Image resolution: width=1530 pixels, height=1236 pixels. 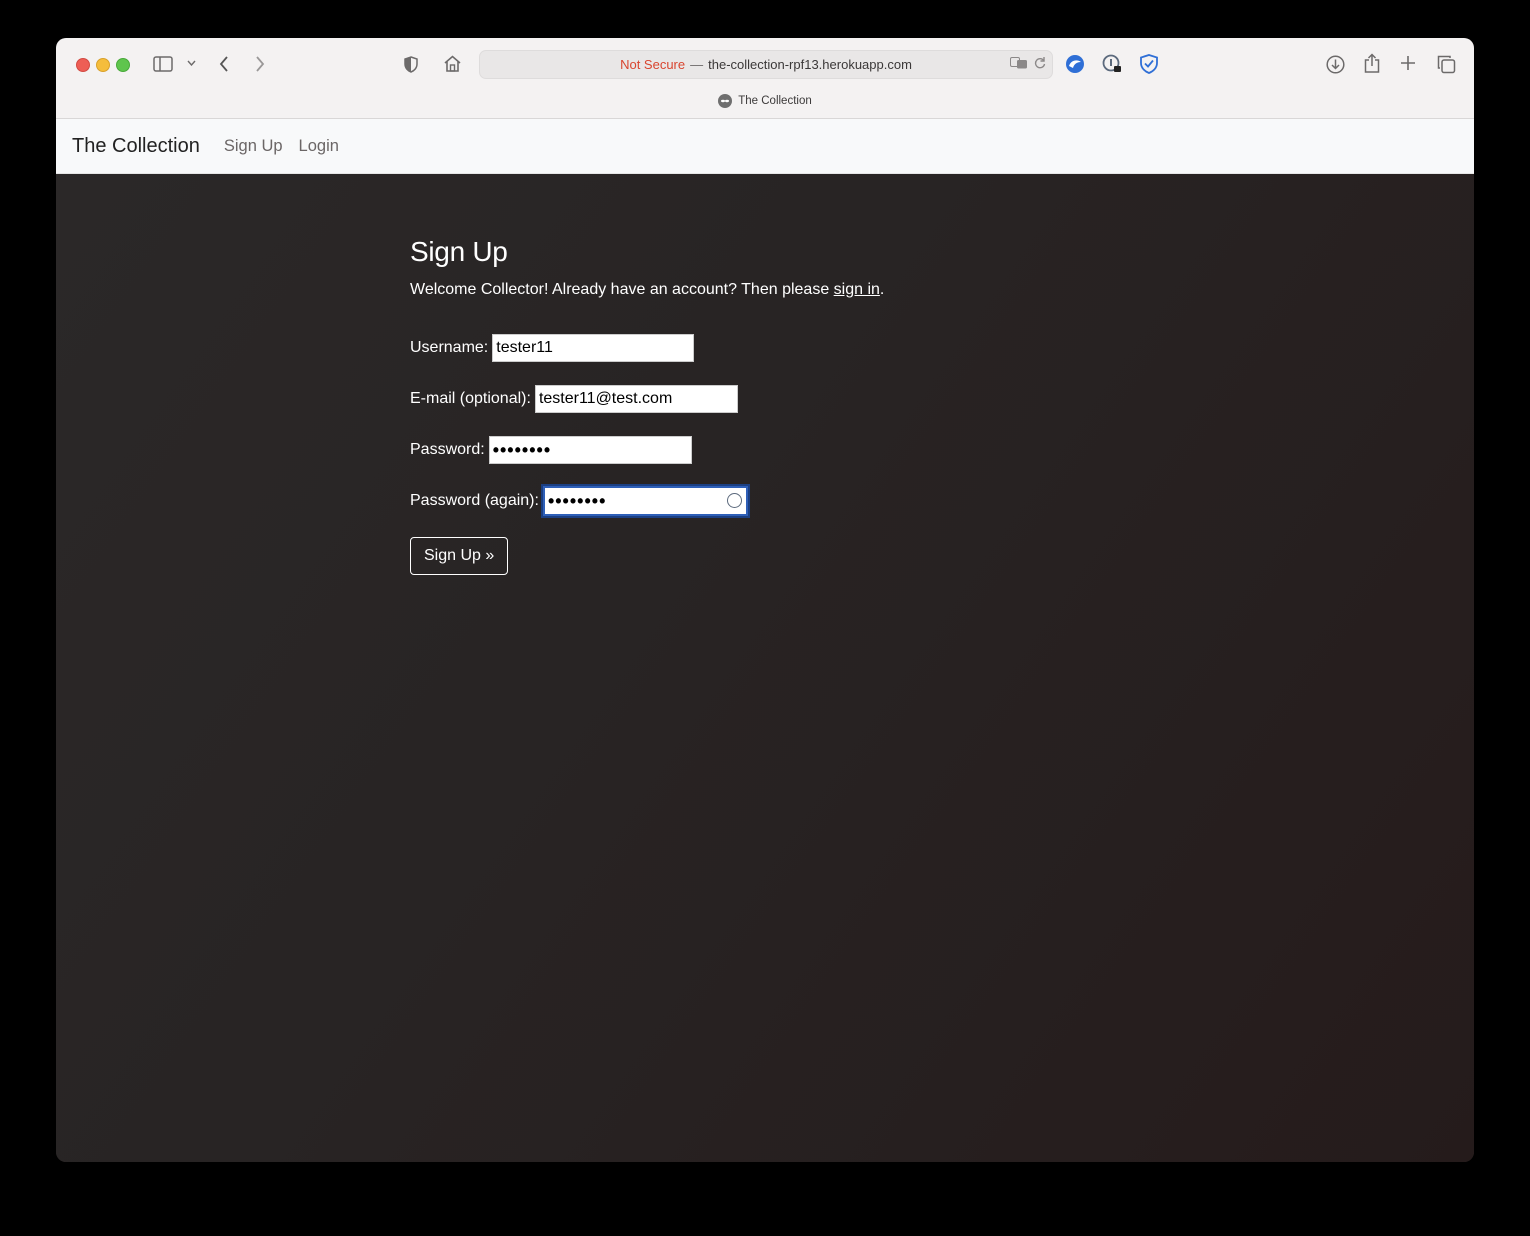 What do you see at coordinates (459, 251) in the screenshot?
I see `page-title: Sign Up` at bounding box center [459, 251].